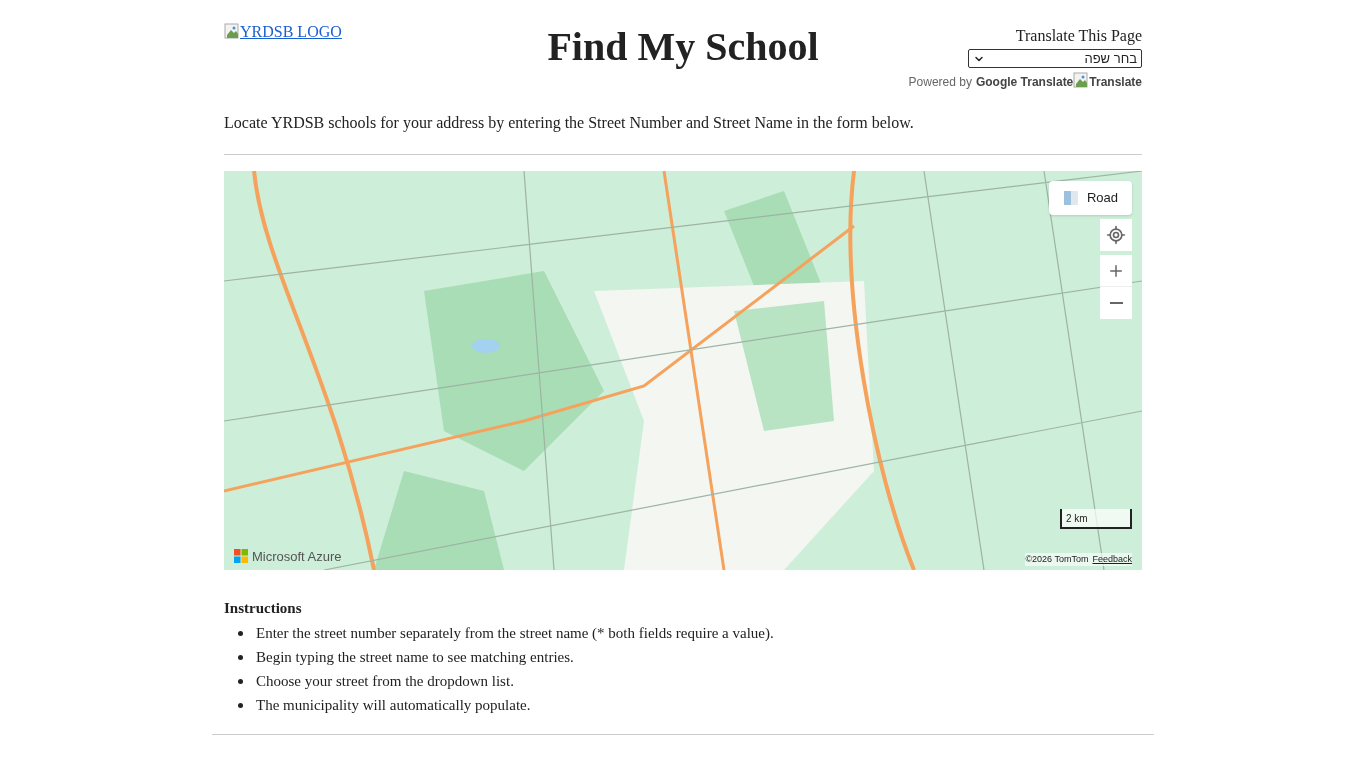 This screenshot has height=768, width=1366. Describe the element at coordinates (1107, 81) in the screenshot. I see `translate-link: Translate` at that location.